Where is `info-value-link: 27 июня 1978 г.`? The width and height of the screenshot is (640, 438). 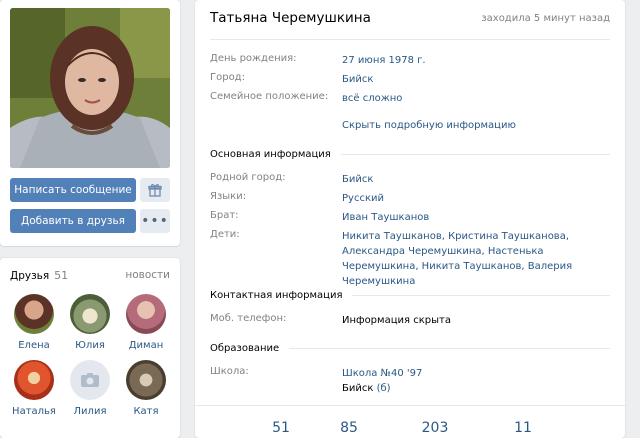
info-value-link: 27 июня 1978 г. is located at coordinates (482, 60).